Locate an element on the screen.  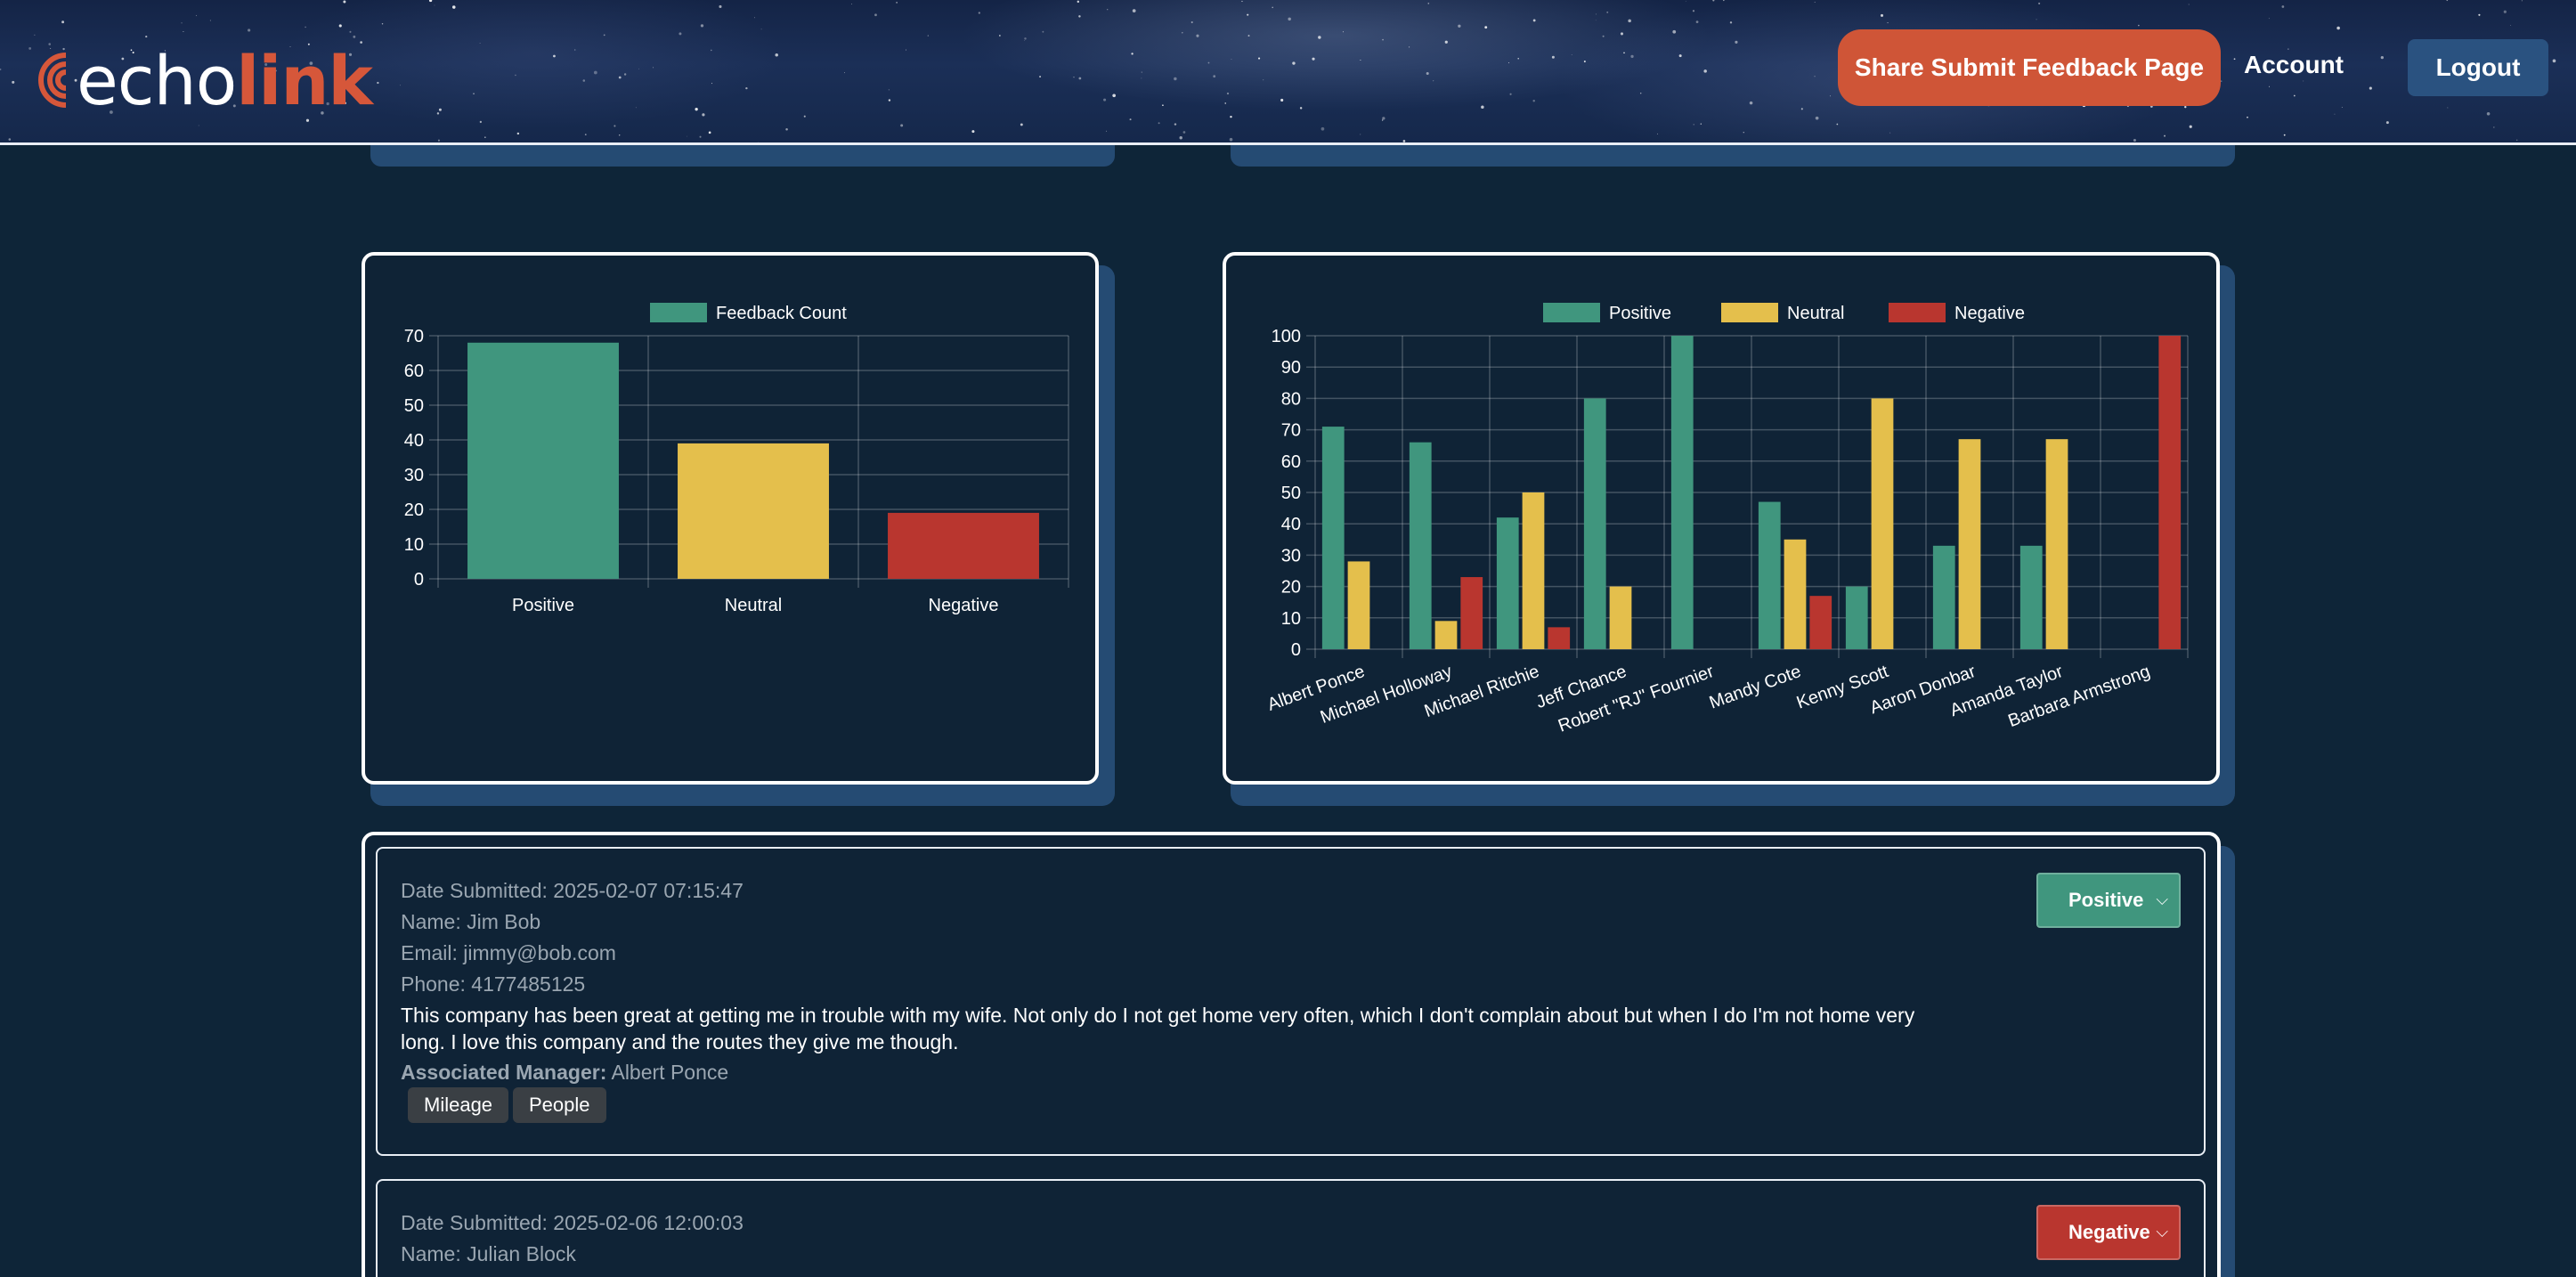
sentiment-dropdown: Positive ⌵ is located at coordinates (2108, 900).